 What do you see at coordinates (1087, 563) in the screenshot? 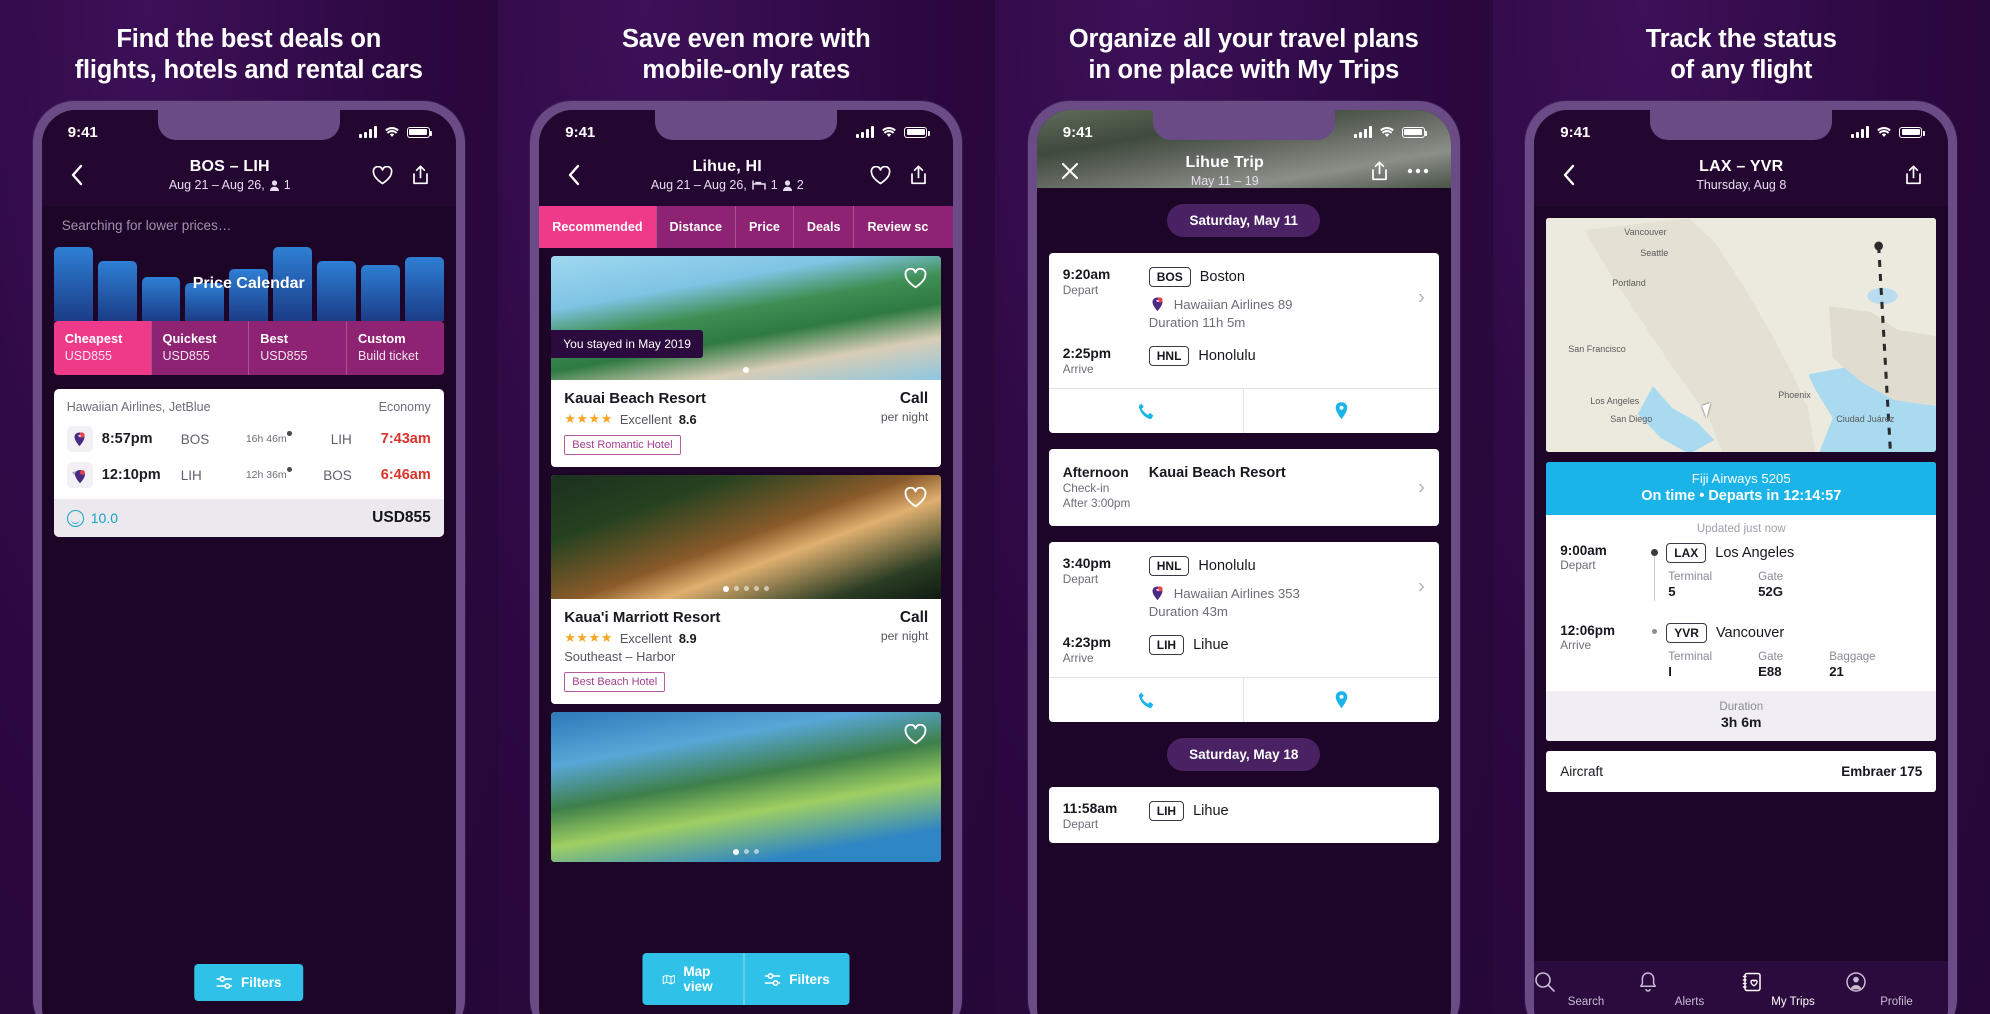
I see `segment-time: 3:40pm` at bounding box center [1087, 563].